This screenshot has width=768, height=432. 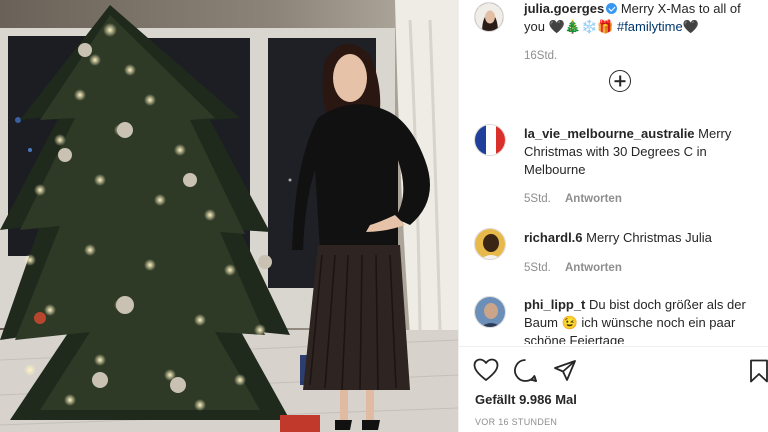 What do you see at coordinates (541, 56) in the screenshot?
I see `post-age: 16Std.` at bounding box center [541, 56].